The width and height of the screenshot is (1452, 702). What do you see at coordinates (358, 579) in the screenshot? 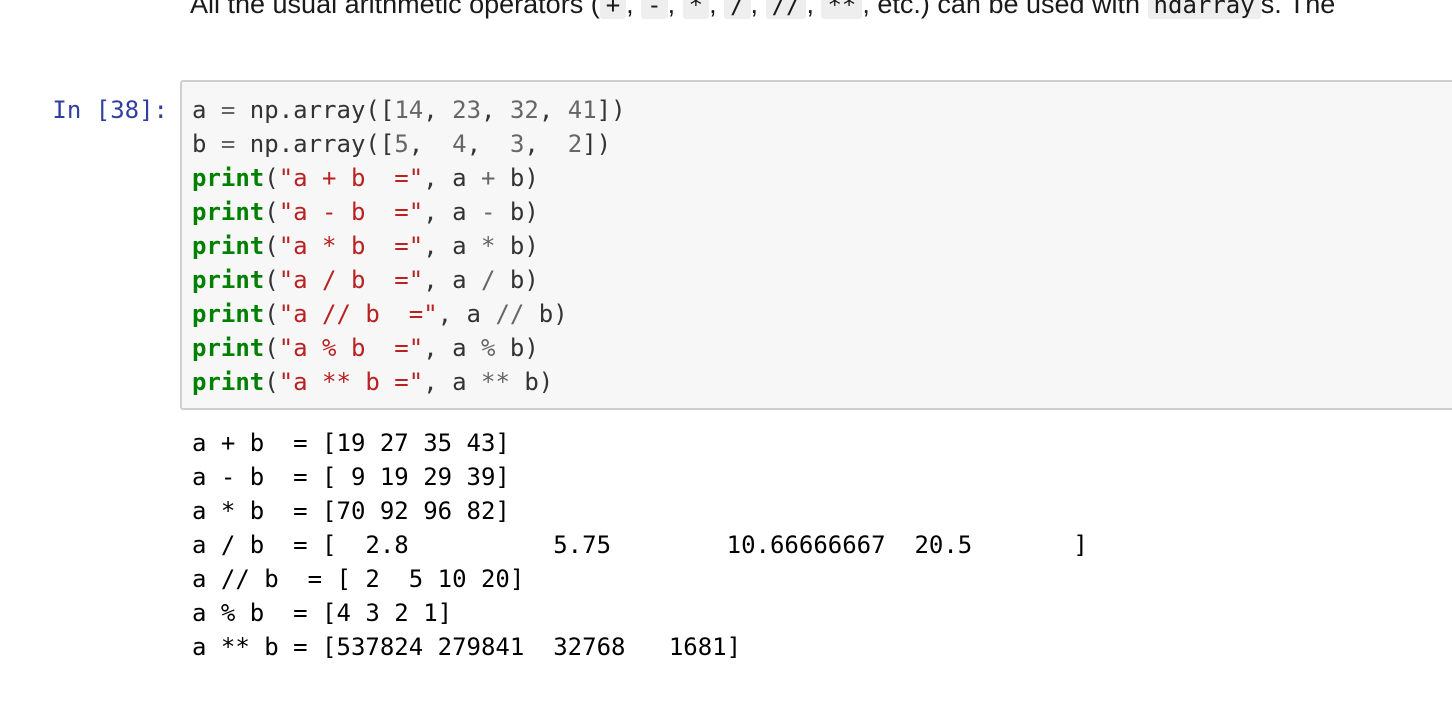
I see `output-line: a // b = [ 2 5 10 20]` at bounding box center [358, 579].